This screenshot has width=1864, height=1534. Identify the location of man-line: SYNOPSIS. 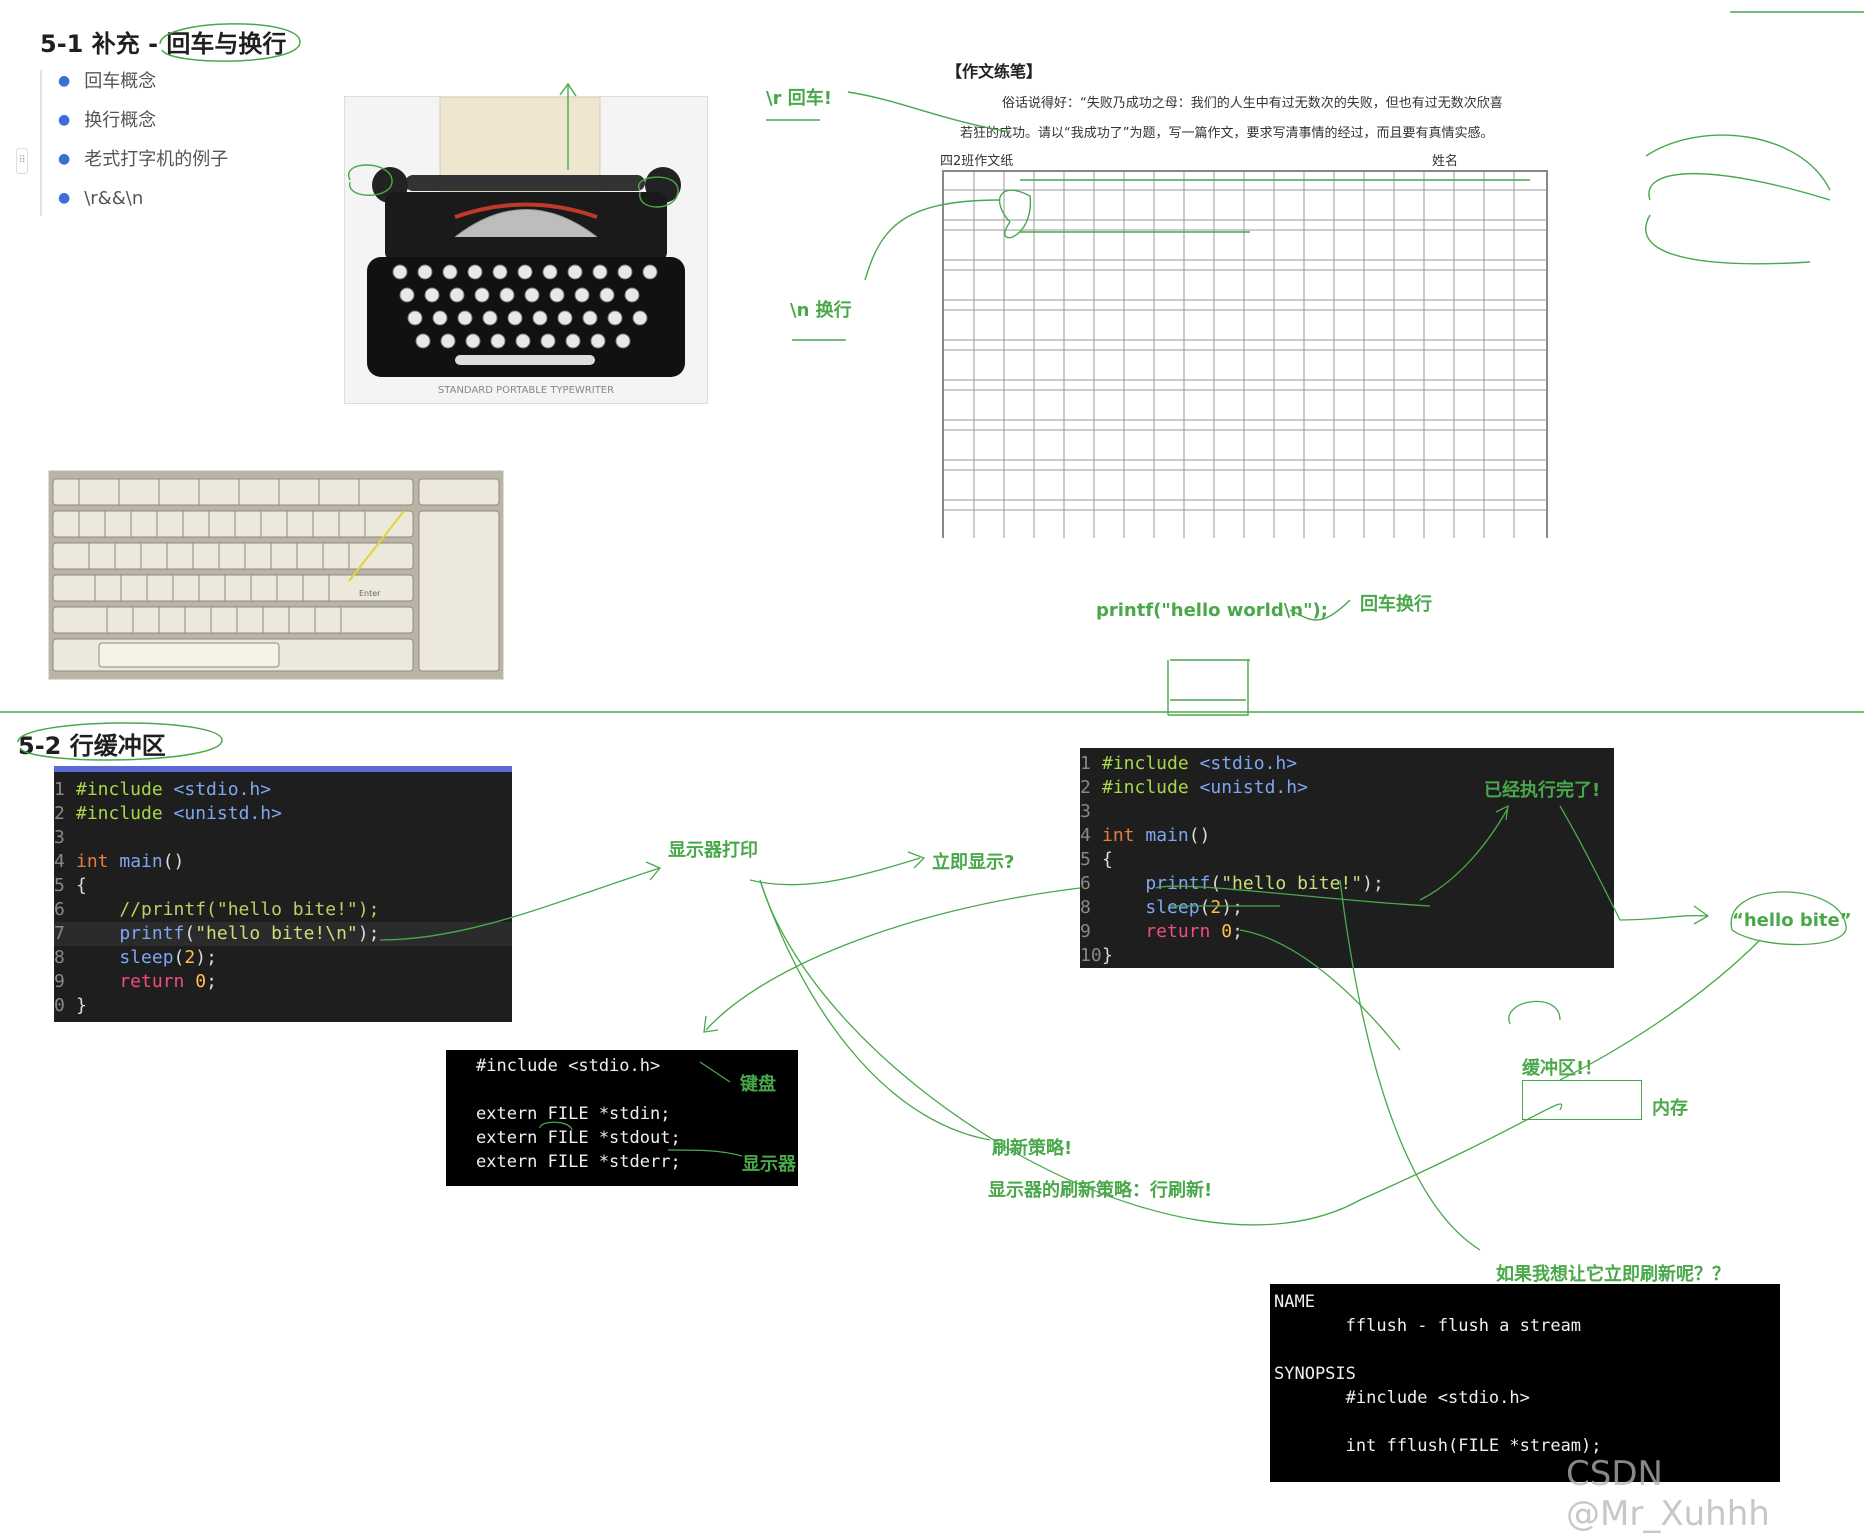
(1315, 1374).